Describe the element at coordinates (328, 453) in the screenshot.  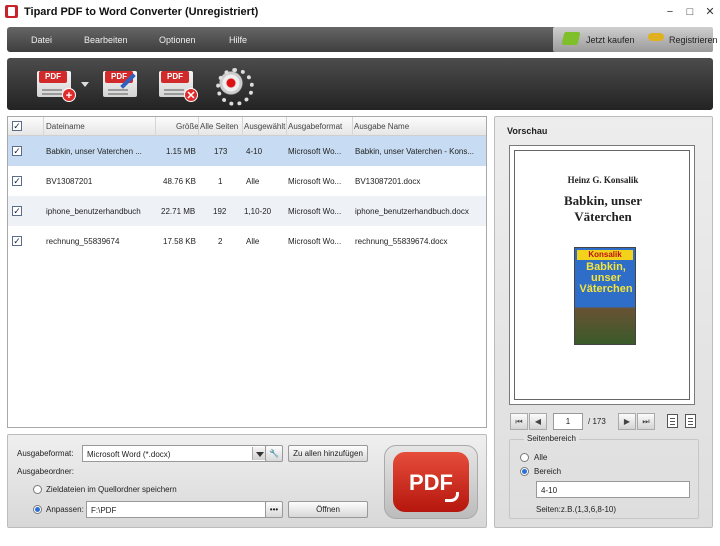
I see `apply-to-all-button: Zu allen hinzufügen` at that location.